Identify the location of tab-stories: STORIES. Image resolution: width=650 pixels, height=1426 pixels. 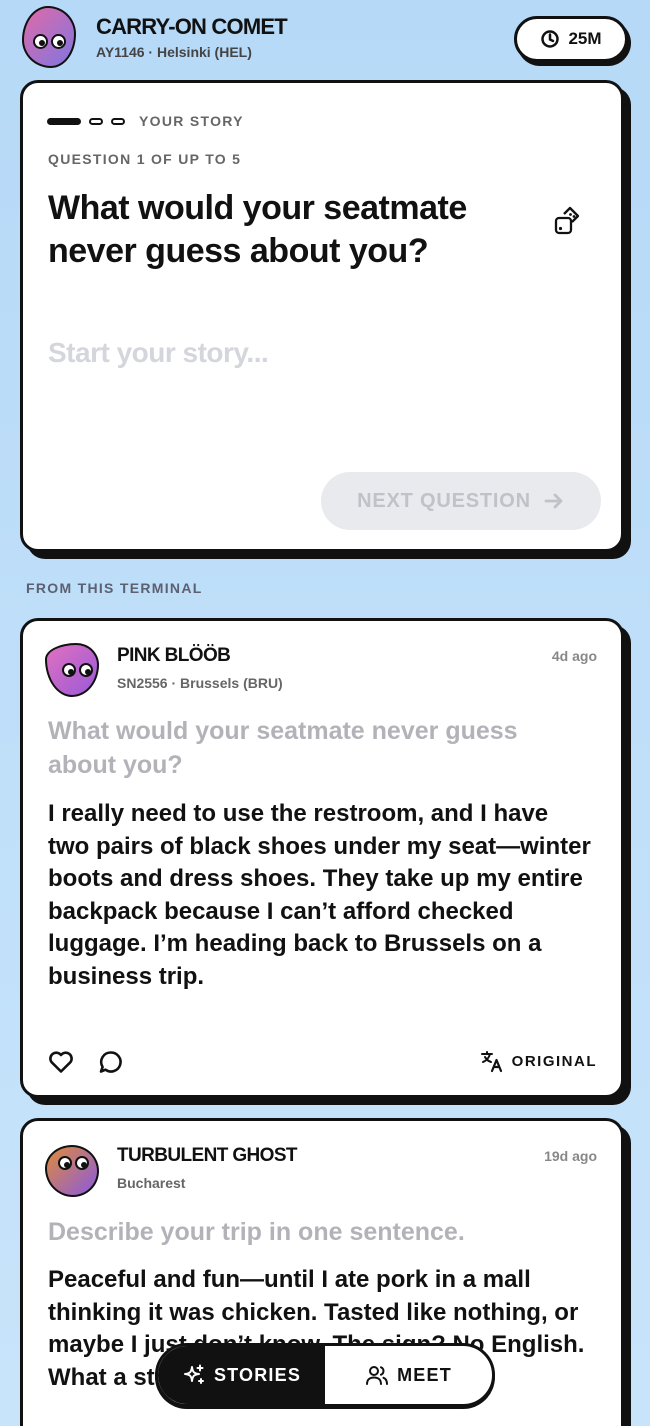
(241, 1375).